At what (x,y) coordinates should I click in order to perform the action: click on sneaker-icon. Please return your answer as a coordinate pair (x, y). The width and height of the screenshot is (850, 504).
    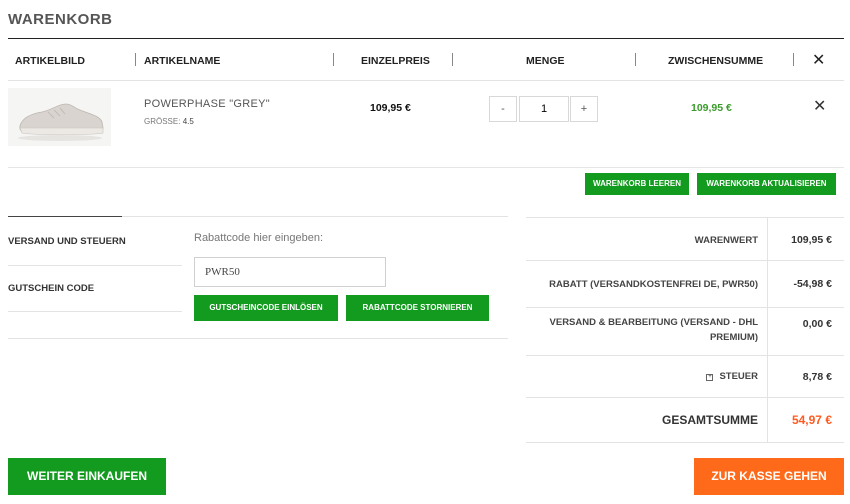
    Looking at the image, I should click on (59, 117).